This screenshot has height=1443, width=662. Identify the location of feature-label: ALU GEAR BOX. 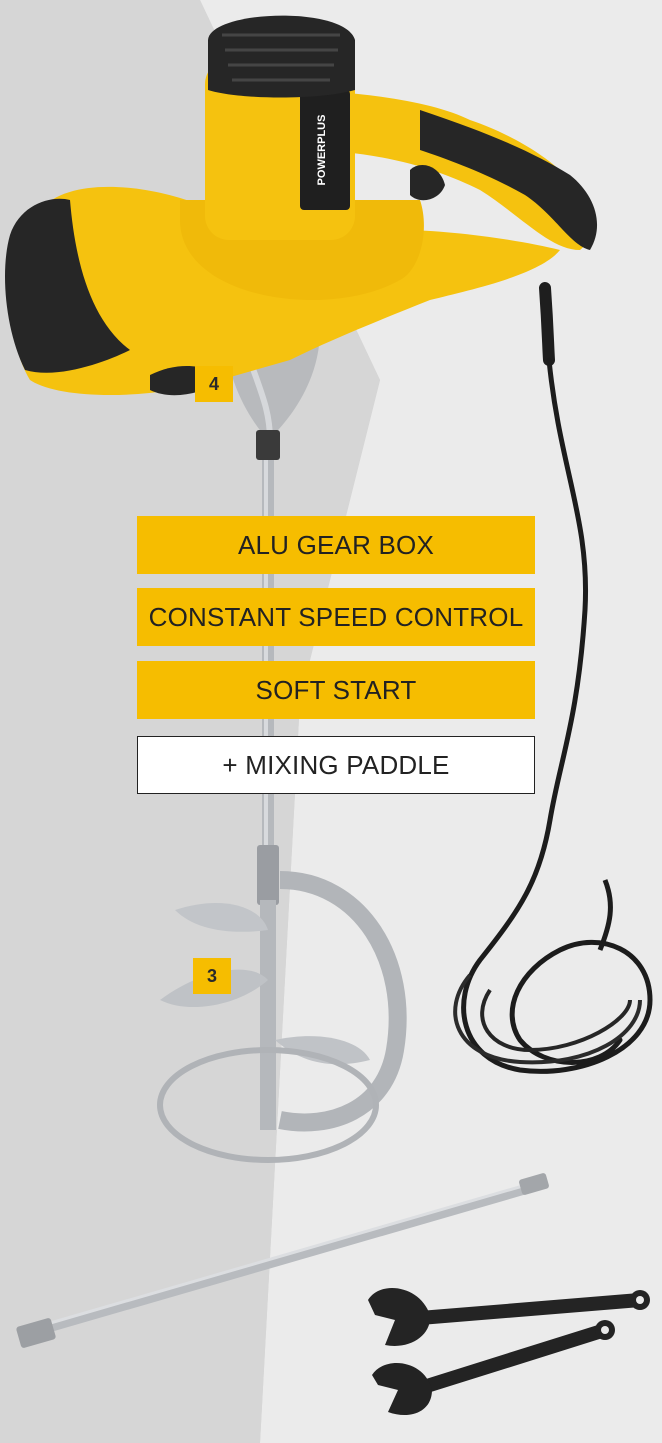
(336, 544).